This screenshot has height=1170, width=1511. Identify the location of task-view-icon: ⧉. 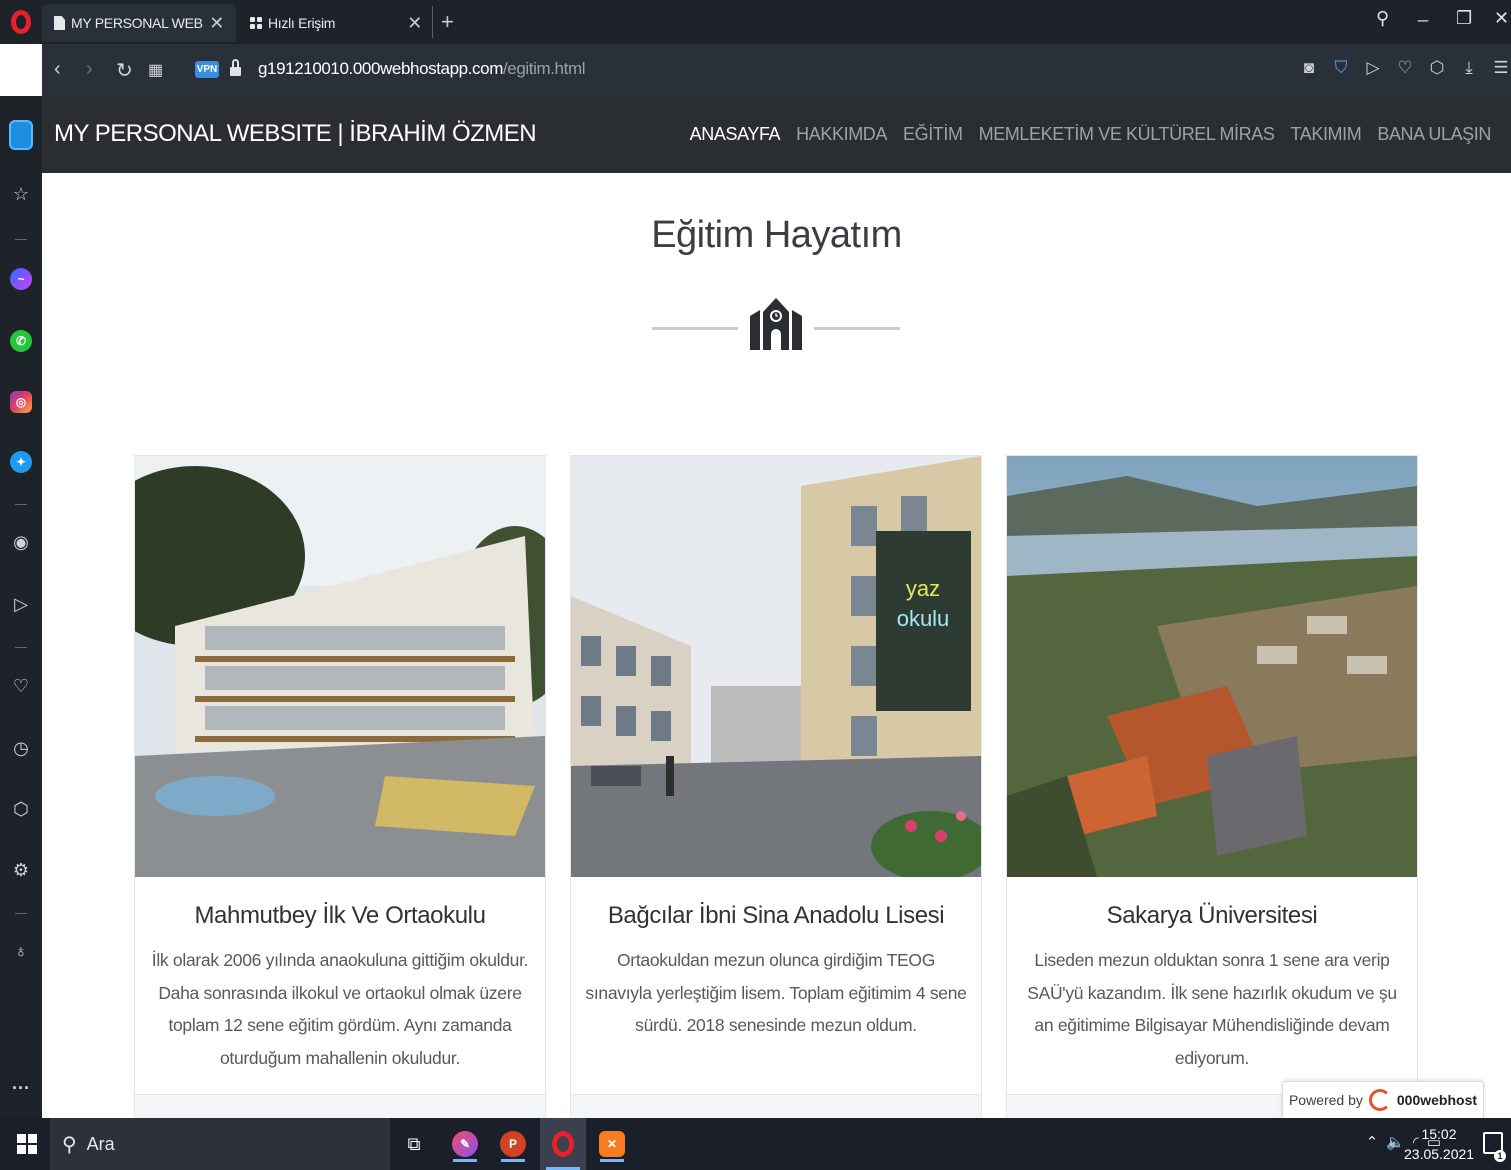
(414, 1143).